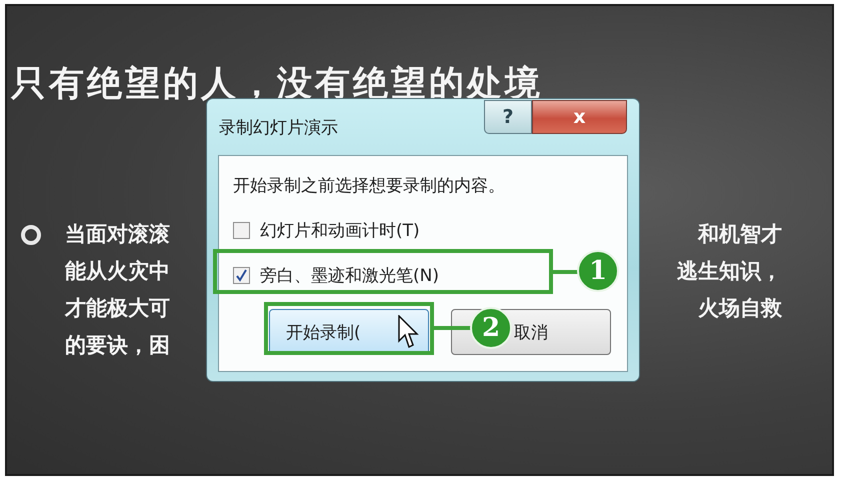 Image resolution: width=844 pixels, height=484 pixels. I want to click on slide-text: 才能极大可, so click(117, 307).